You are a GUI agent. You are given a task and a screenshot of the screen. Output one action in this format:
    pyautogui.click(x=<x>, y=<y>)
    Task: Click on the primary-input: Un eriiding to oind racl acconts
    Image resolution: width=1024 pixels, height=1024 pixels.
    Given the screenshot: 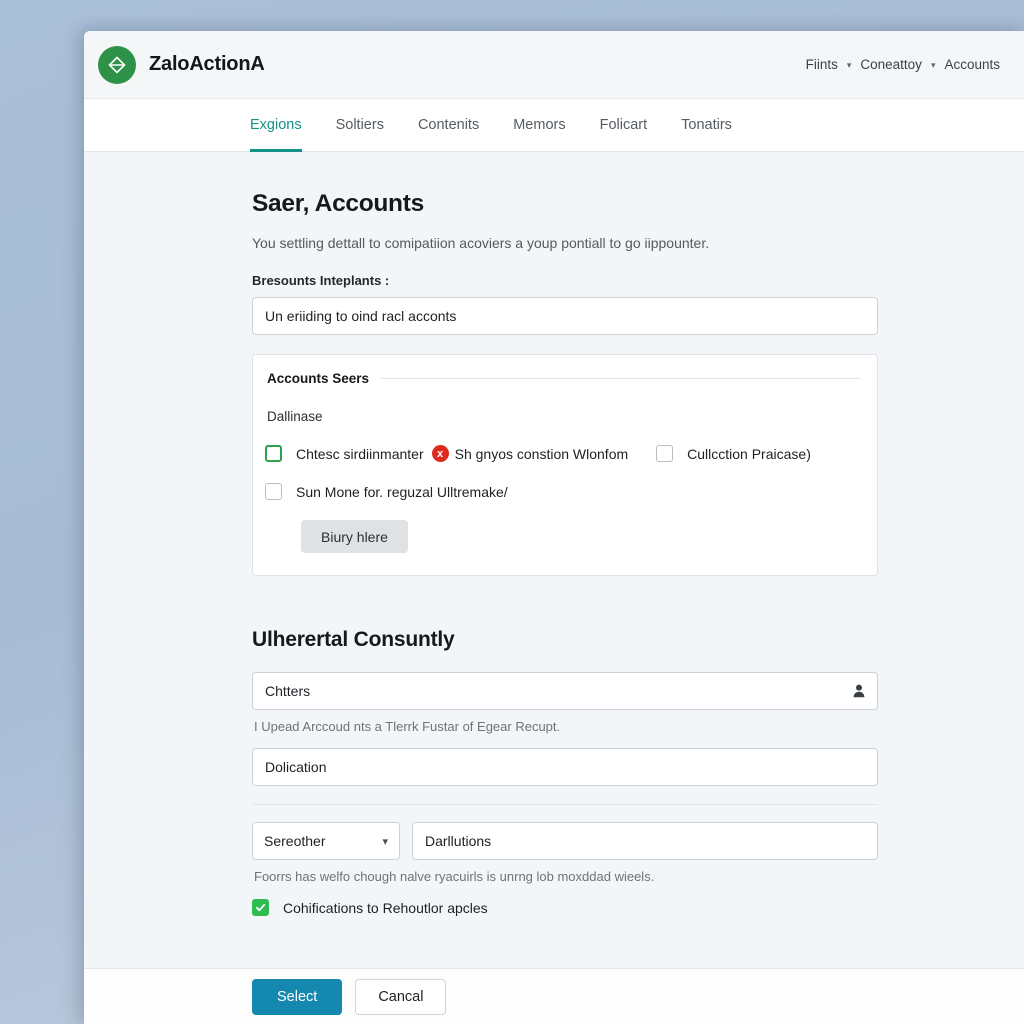 What is the action you would take?
    pyautogui.click(x=565, y=316)
    